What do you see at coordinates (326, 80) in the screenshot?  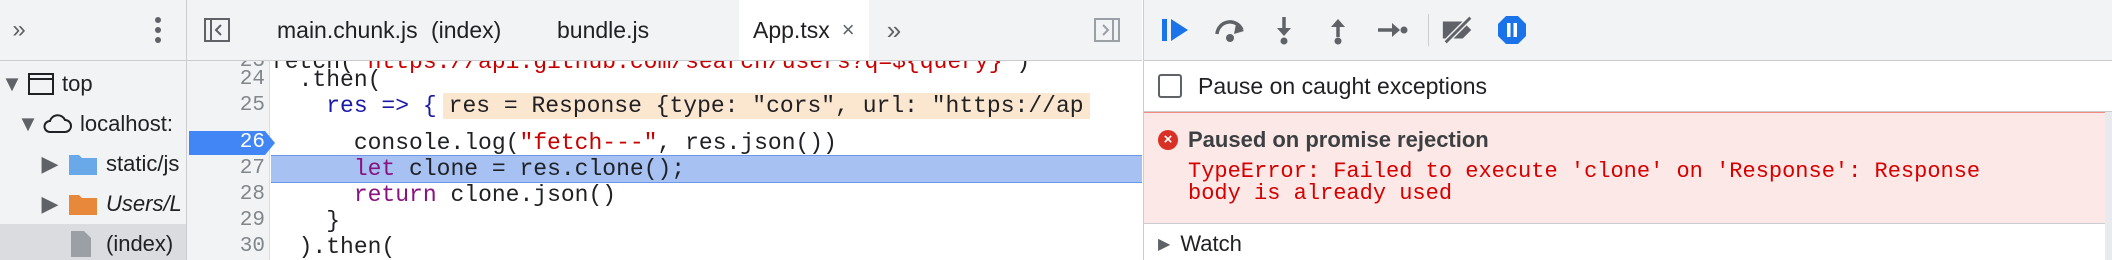 I see `code-text: .then(` at bounding box center [326, 80].